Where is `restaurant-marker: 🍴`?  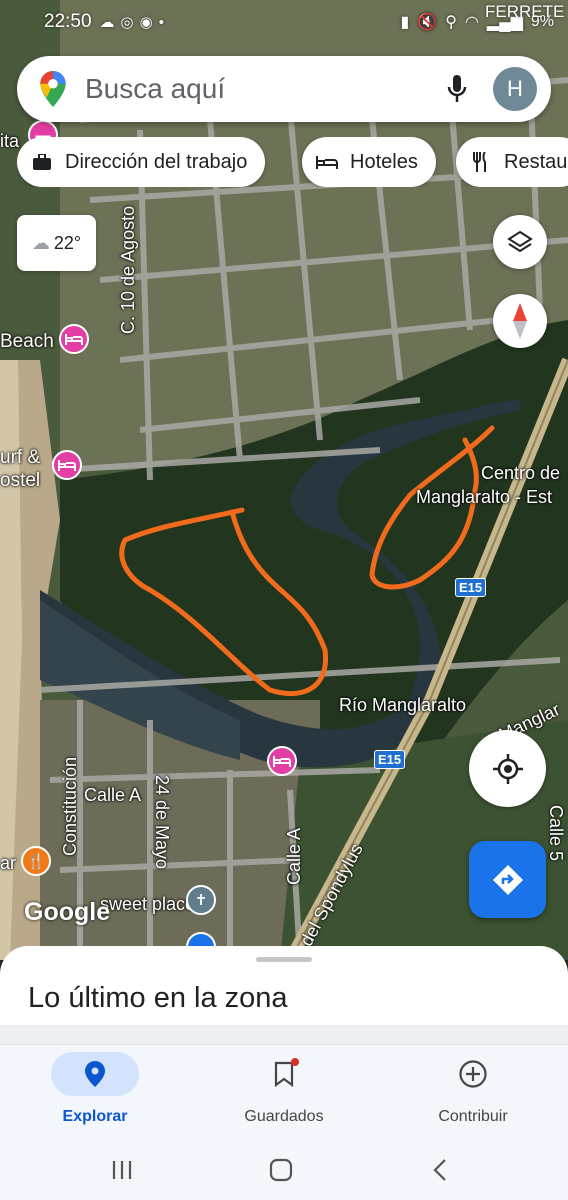
restaurant-marker: 🍴 is located at coordinates (36, 861).